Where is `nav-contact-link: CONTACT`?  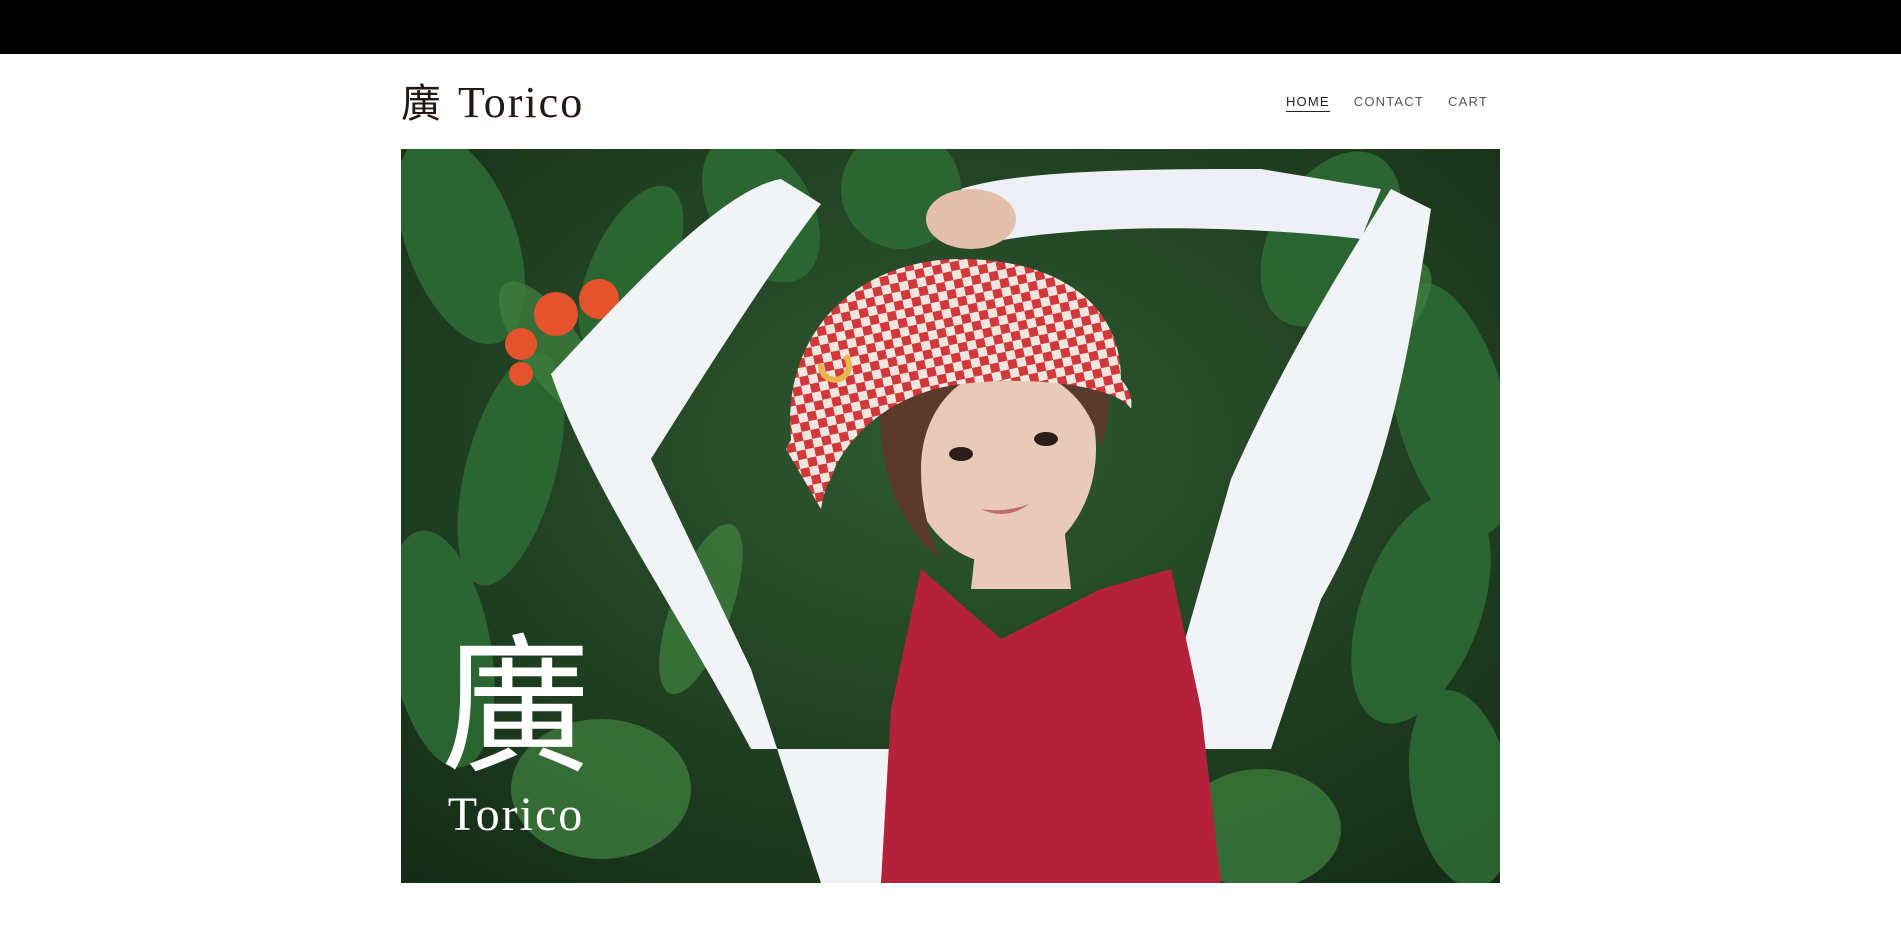 nav-contact-link: CONTACT is located at coordinates (1389, 103).